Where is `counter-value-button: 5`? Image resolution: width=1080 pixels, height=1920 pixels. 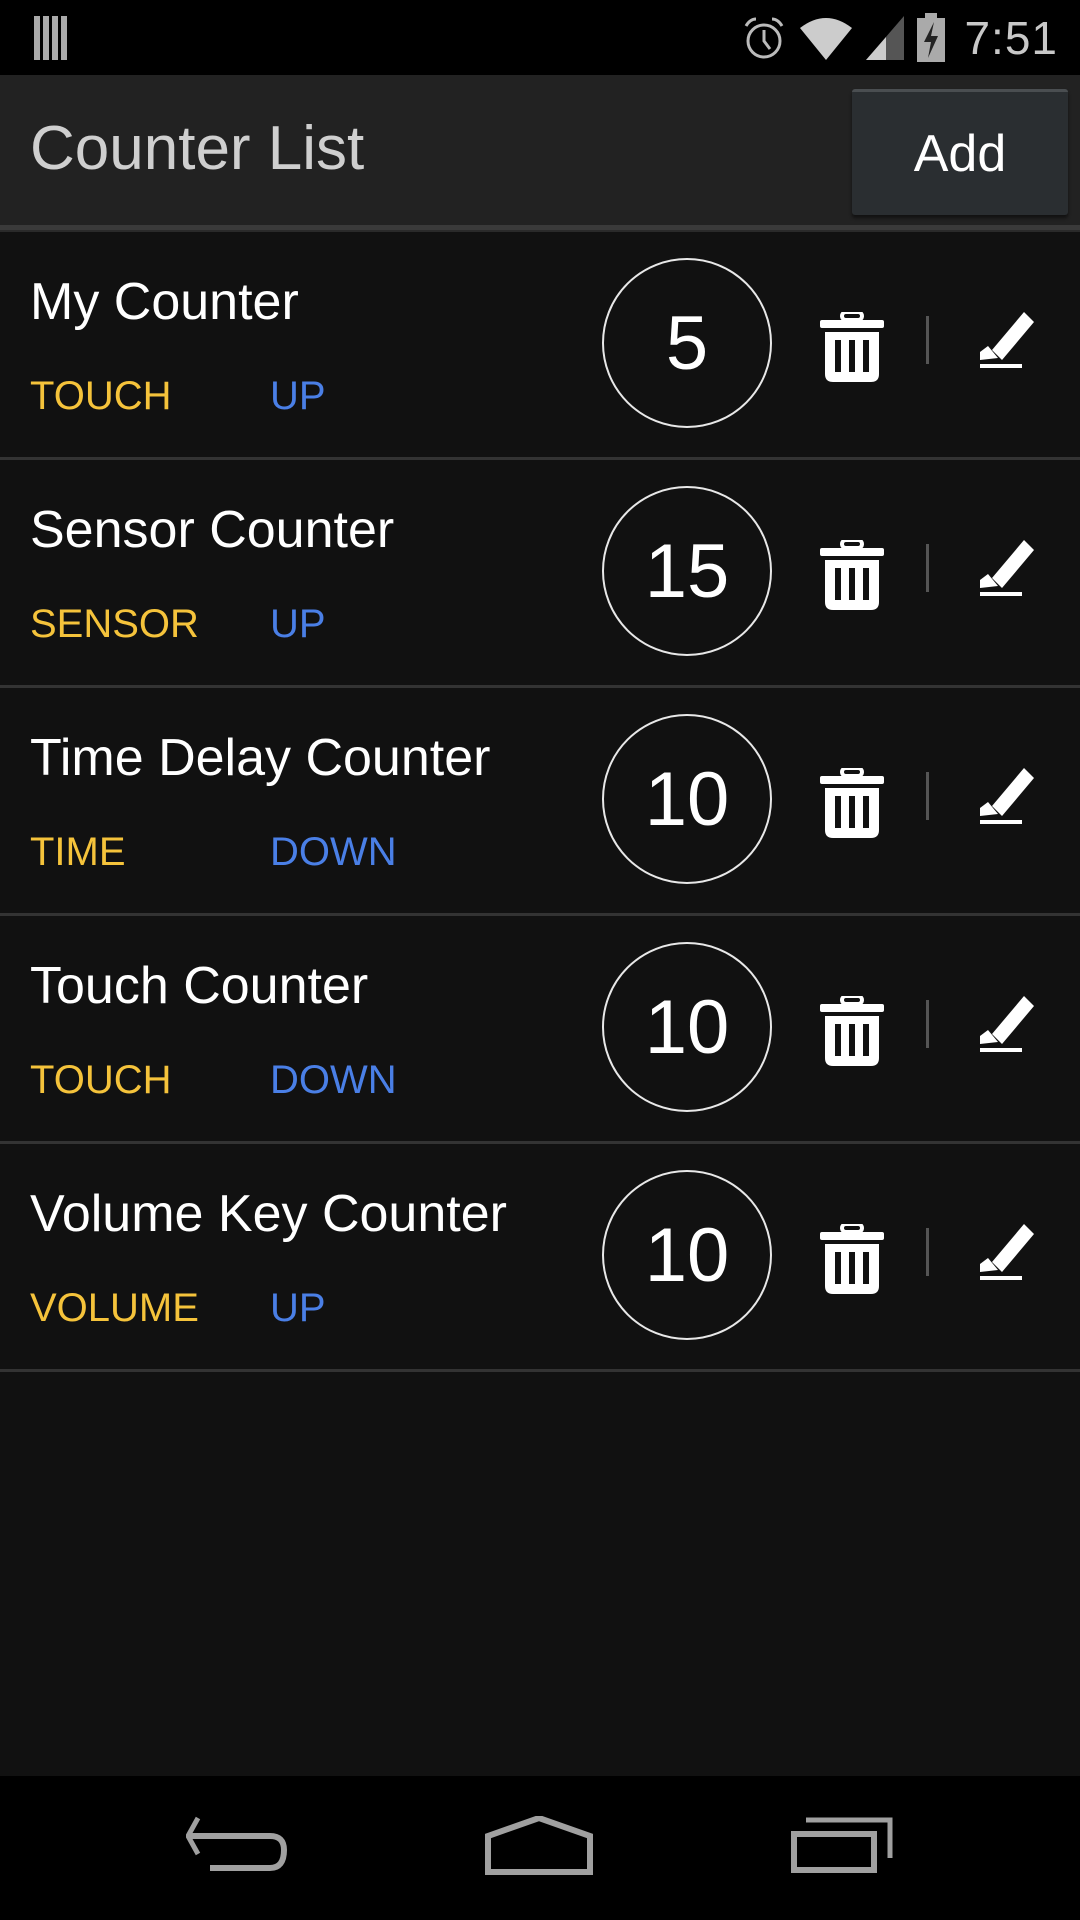
counter-value-button: 5 is located at coordinates (687, 343).